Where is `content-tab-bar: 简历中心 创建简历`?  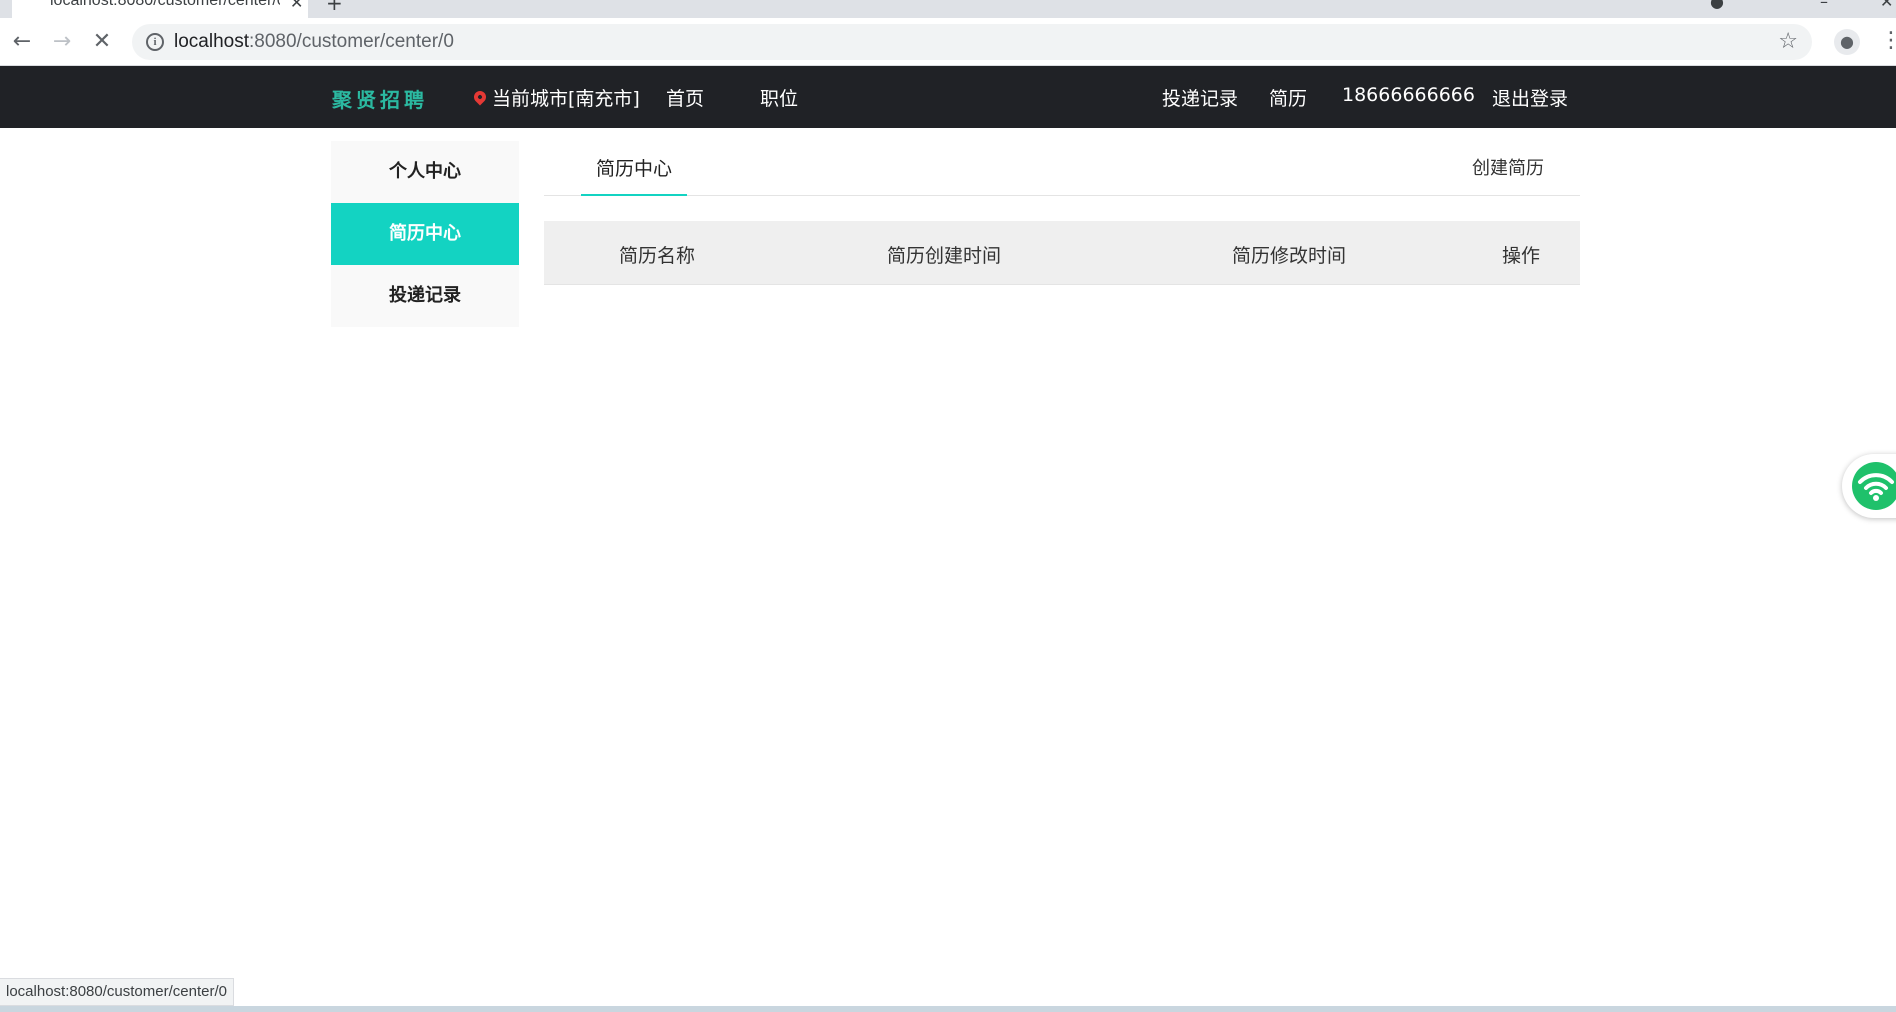
content-tab-bar: 简历中心 创建简历 is located at coordinates (1062, 171).